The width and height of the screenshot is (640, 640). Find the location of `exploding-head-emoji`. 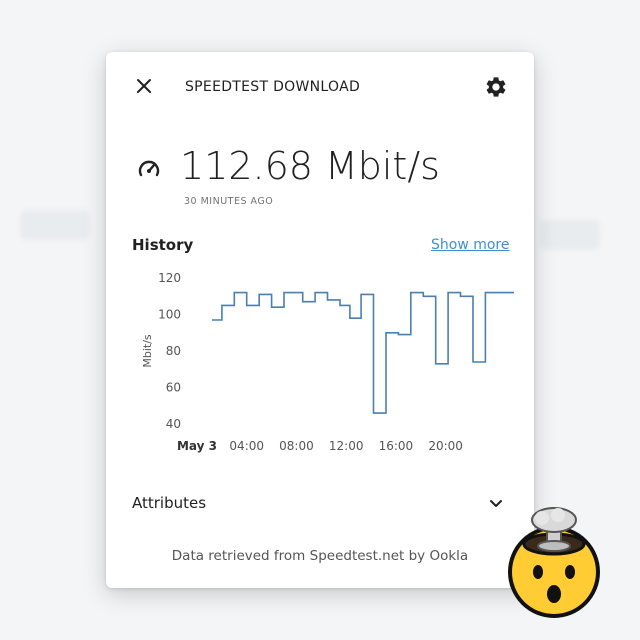

exploding-head-emoji is located at coordinates (554, 562).